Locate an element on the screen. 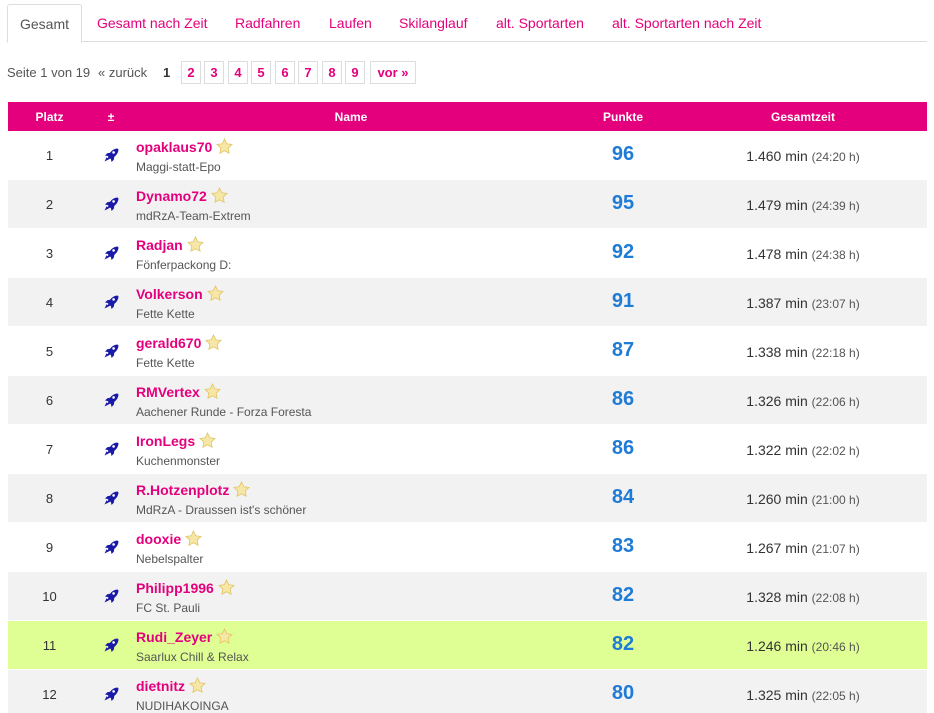  user-name-link: R.Hotzenplotz is located at coordinates (193, 489).